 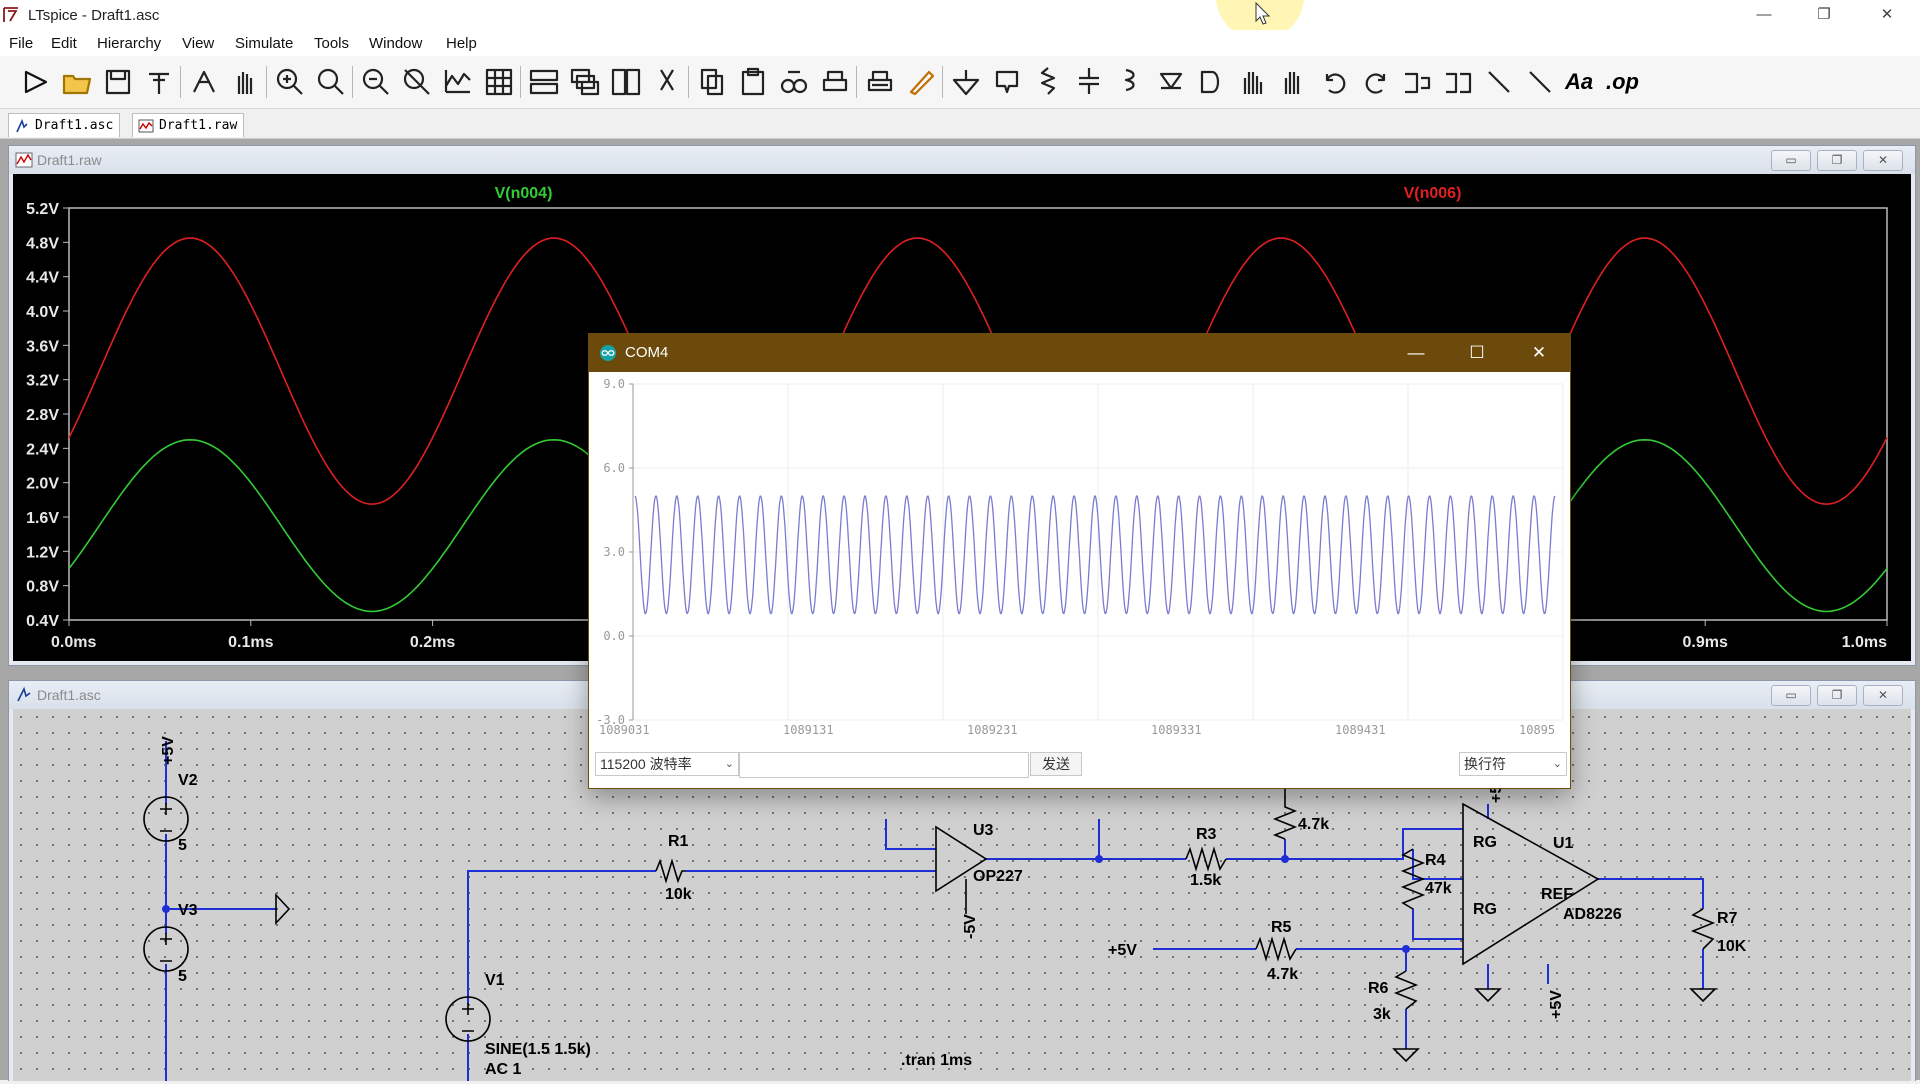 What do you see at coordinates (1376, 82) in the screenshot?
I see `redo-tool-button` at bounding box center [1376, 82].